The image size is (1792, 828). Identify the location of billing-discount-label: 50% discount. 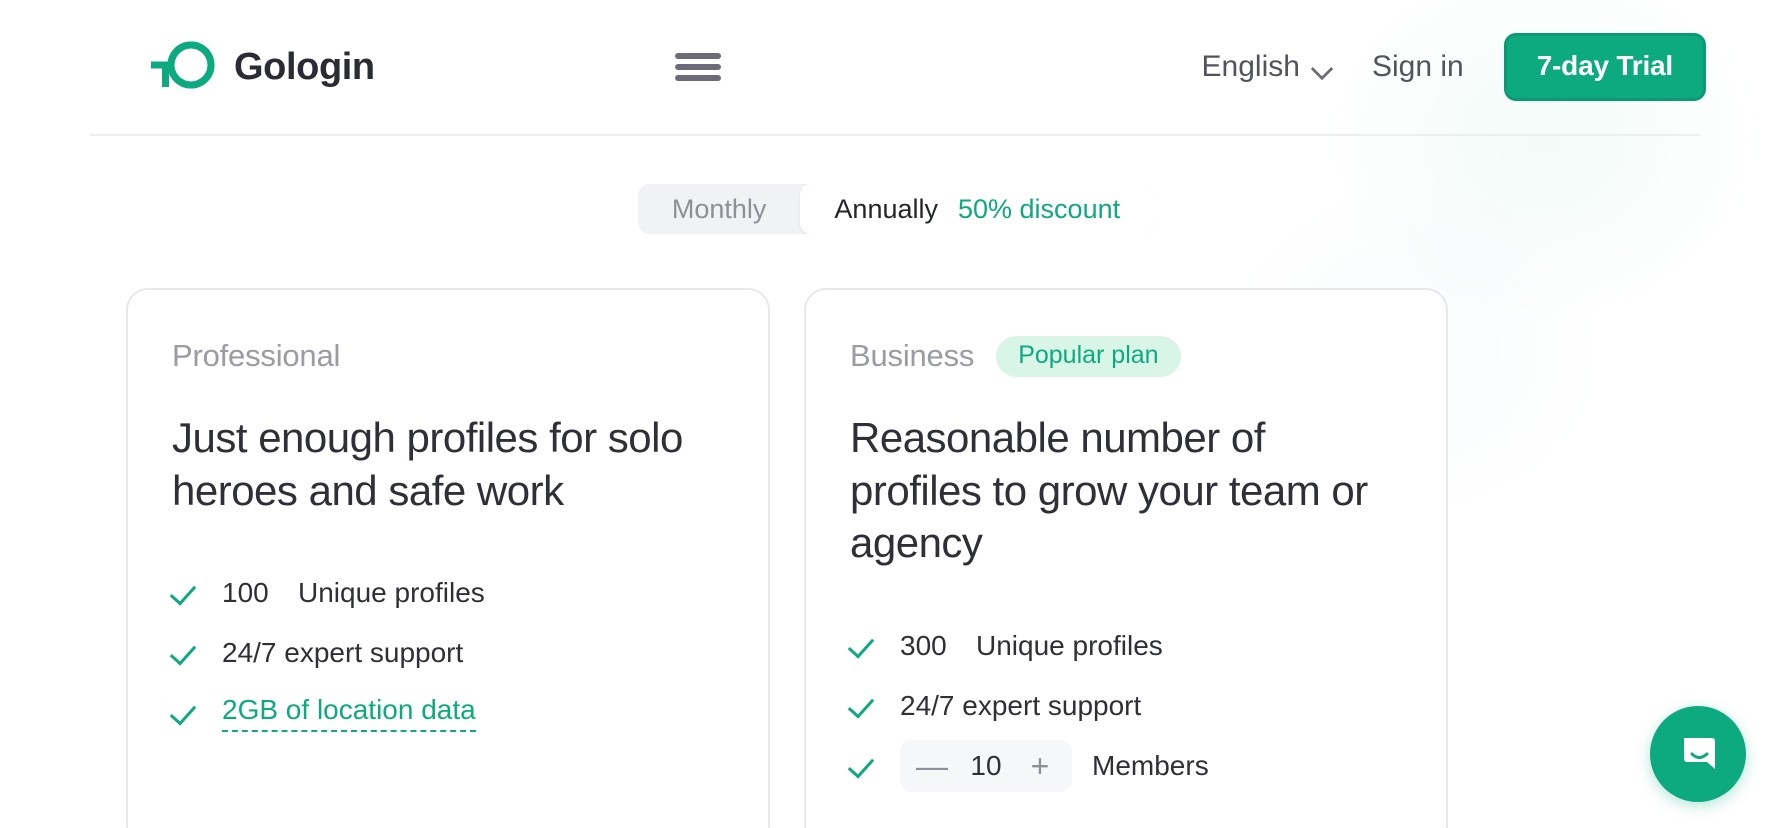
(1039, 208).